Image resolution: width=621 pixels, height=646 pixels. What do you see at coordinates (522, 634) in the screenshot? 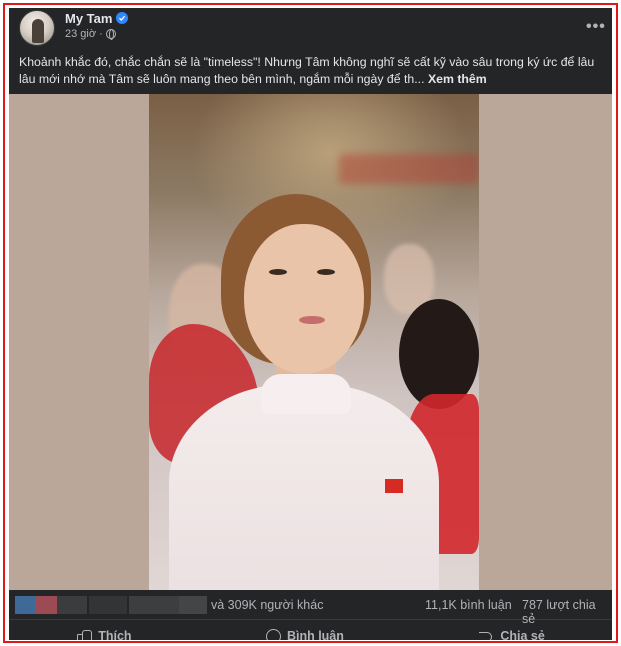
I see `share-label: Chia sẻ` at bounding box center [522, 634].